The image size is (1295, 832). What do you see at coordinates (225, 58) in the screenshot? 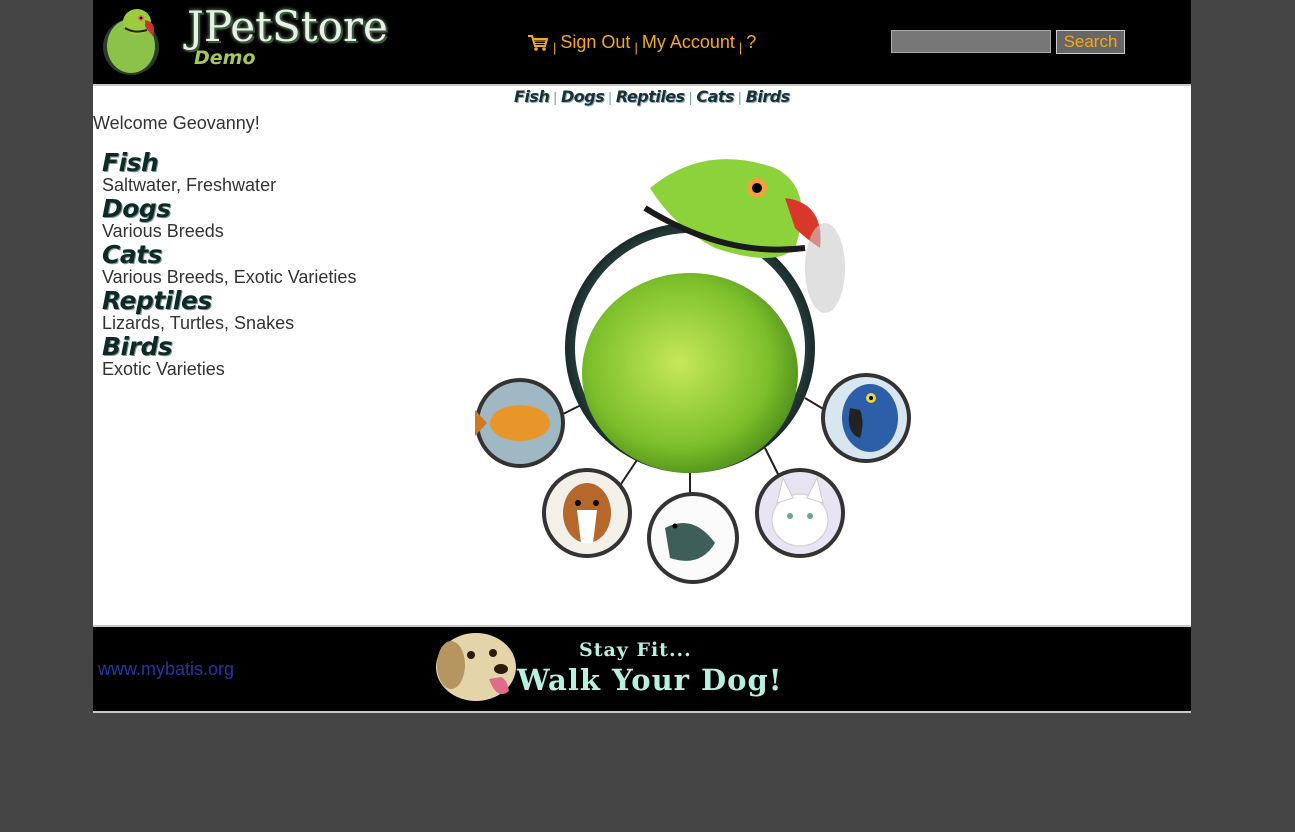
I see `logo-subtitle: Demo` at bounding box center [225, 58].